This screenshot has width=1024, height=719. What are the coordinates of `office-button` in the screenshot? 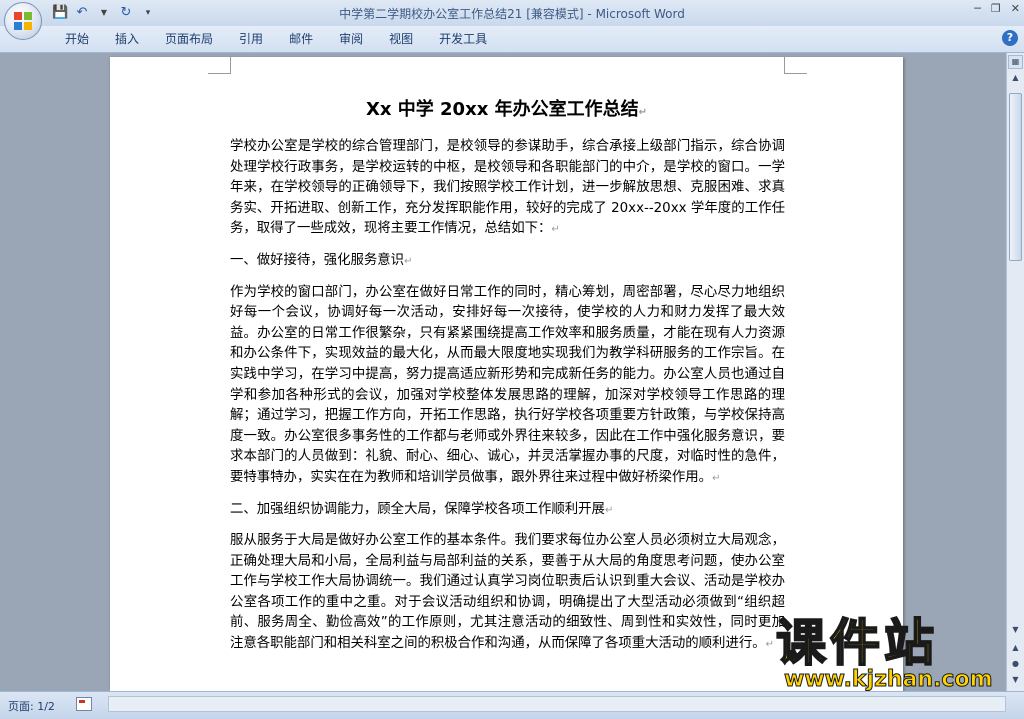 It's located at (23, 21).